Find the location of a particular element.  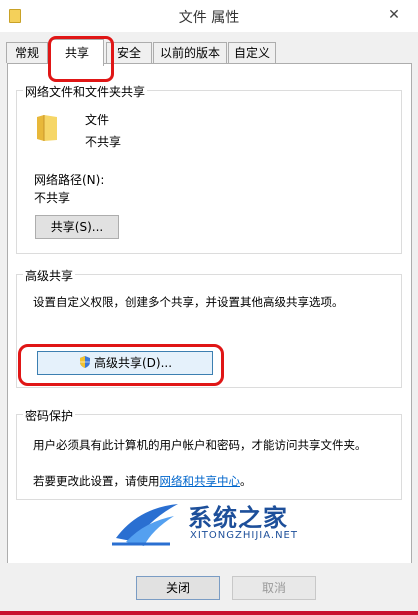

tab-security: 安全 is located at coordinates (129, 52).